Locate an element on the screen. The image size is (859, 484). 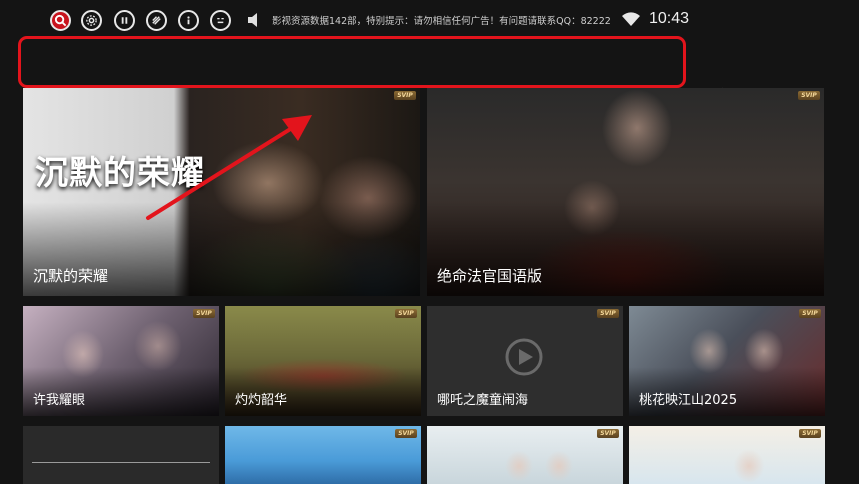
divider is located at coordinates (121, 462).